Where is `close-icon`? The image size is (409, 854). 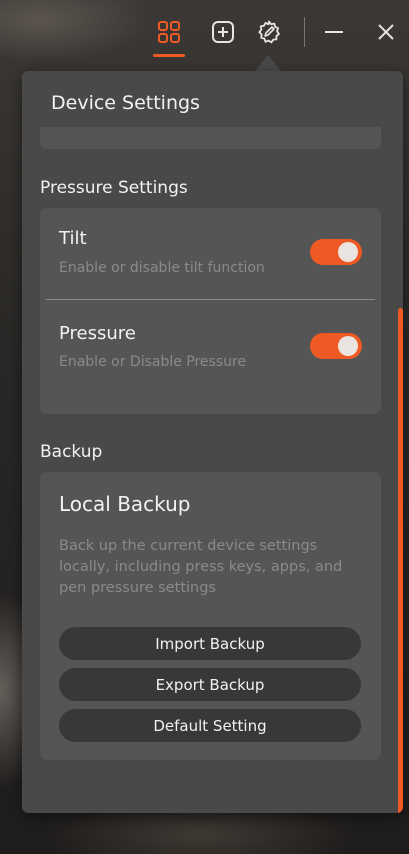 close-icon is located at coordinates (386, 32).